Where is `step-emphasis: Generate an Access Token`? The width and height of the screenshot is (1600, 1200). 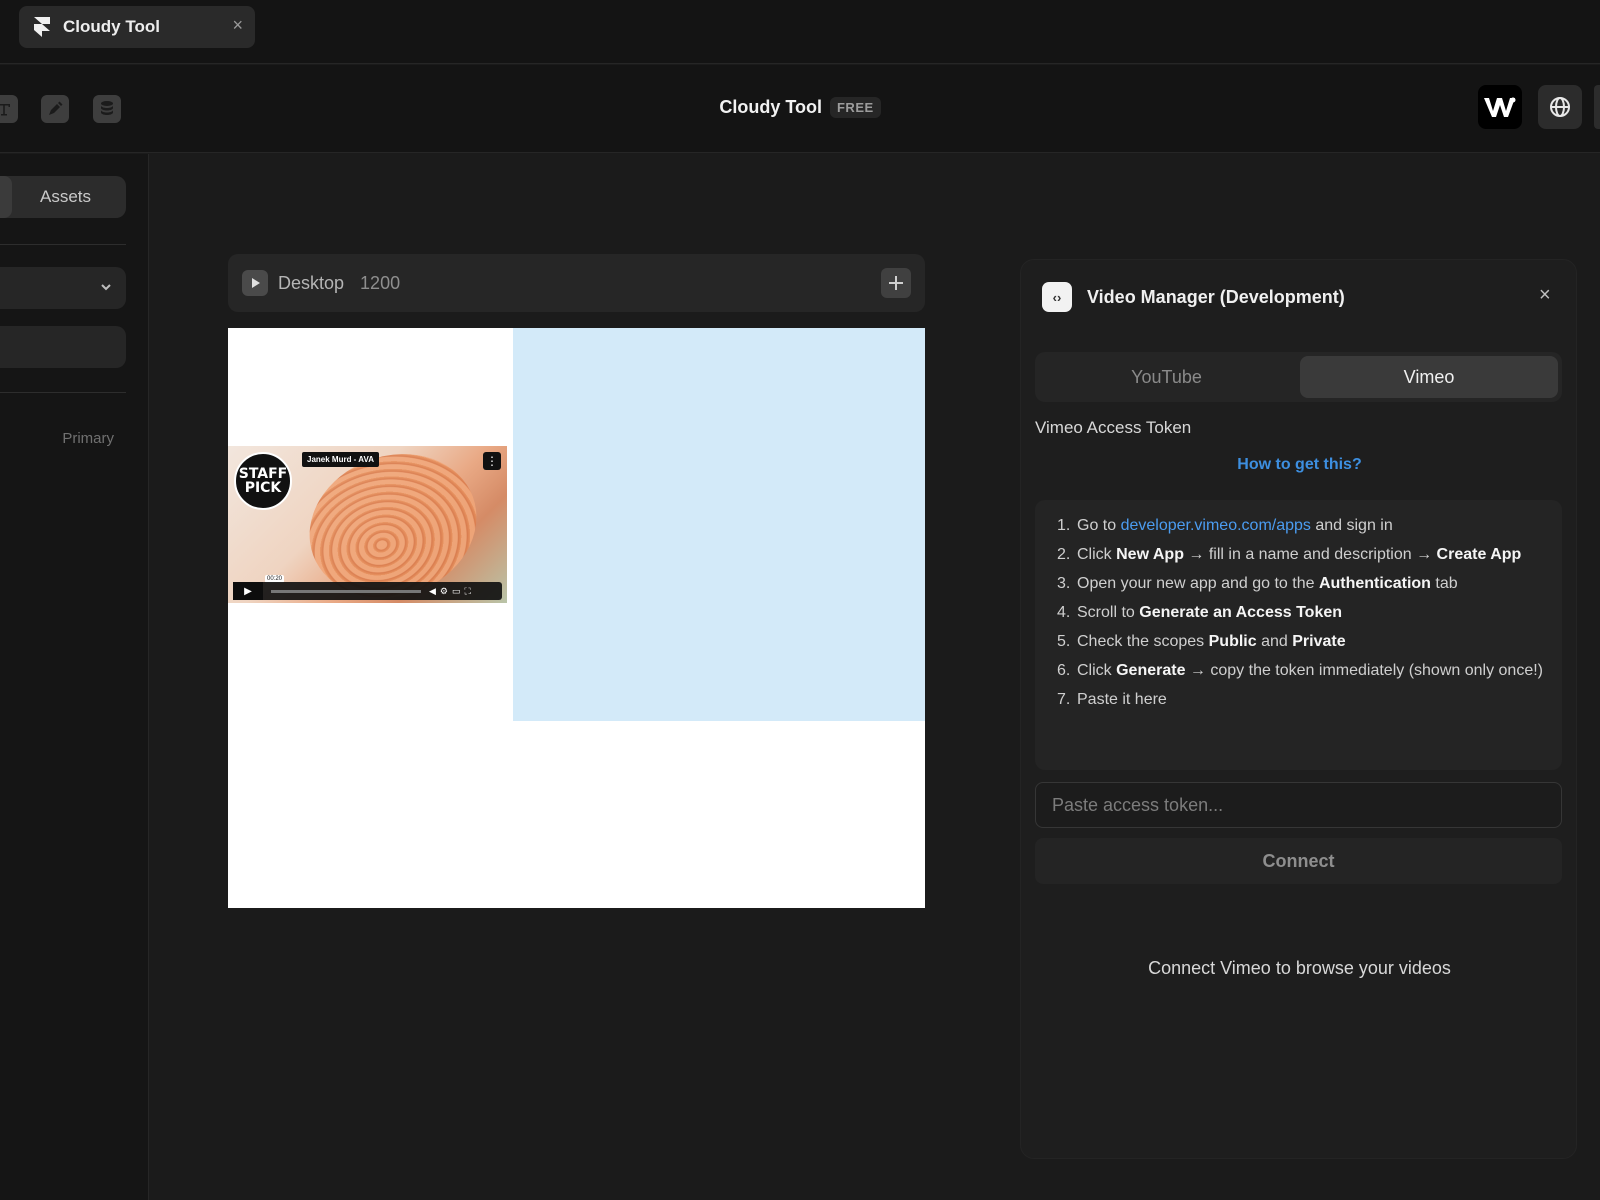
step-emphasis: Generate an Access Token is located at coordinates (1241, 612).